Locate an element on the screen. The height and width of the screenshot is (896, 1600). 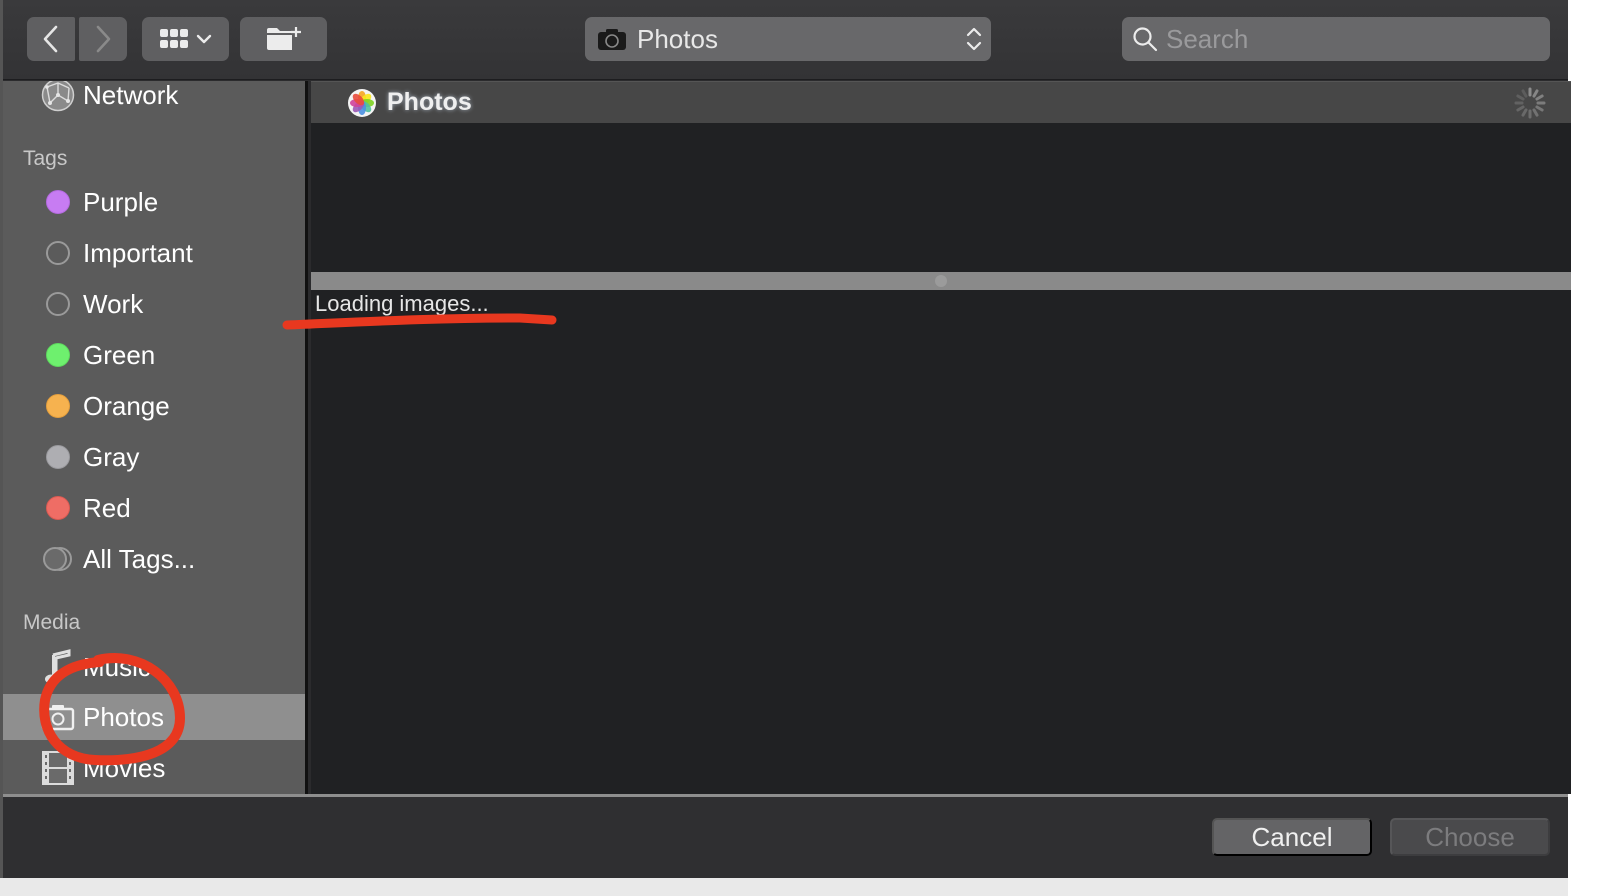
sidebar-tag-orange: Orange is located at coordinates (154, 406).